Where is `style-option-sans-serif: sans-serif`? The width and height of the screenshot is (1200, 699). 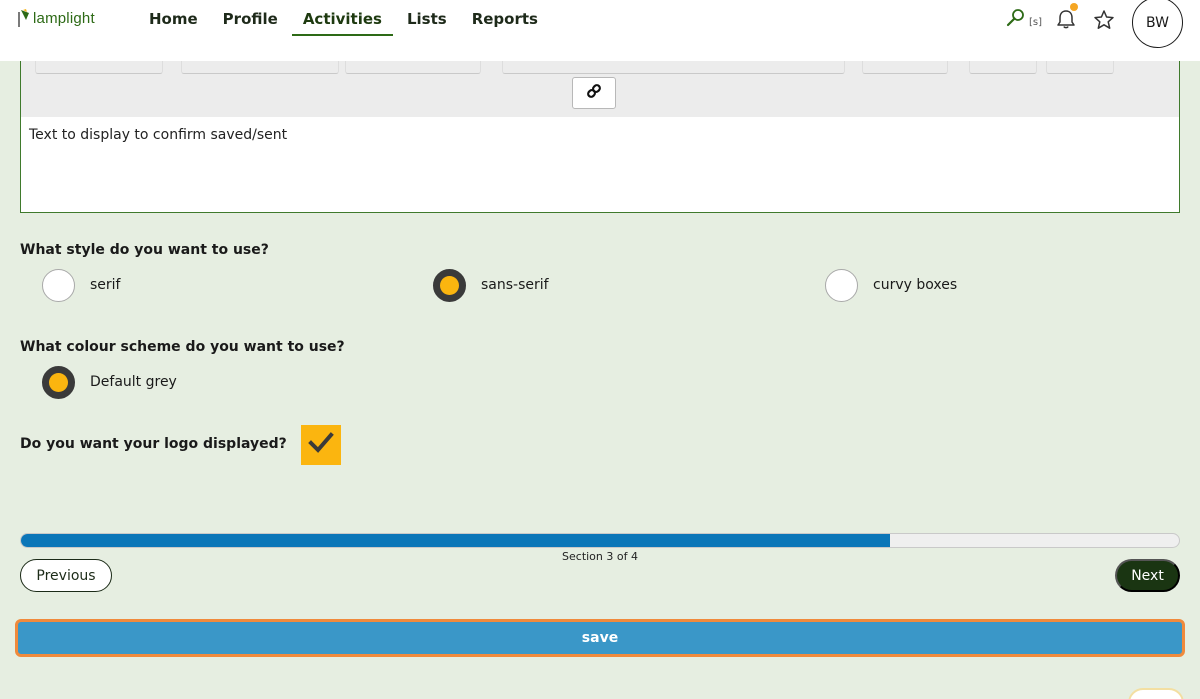 style-option-sans-serif: sans-serif is located at coordinates (491, 285).